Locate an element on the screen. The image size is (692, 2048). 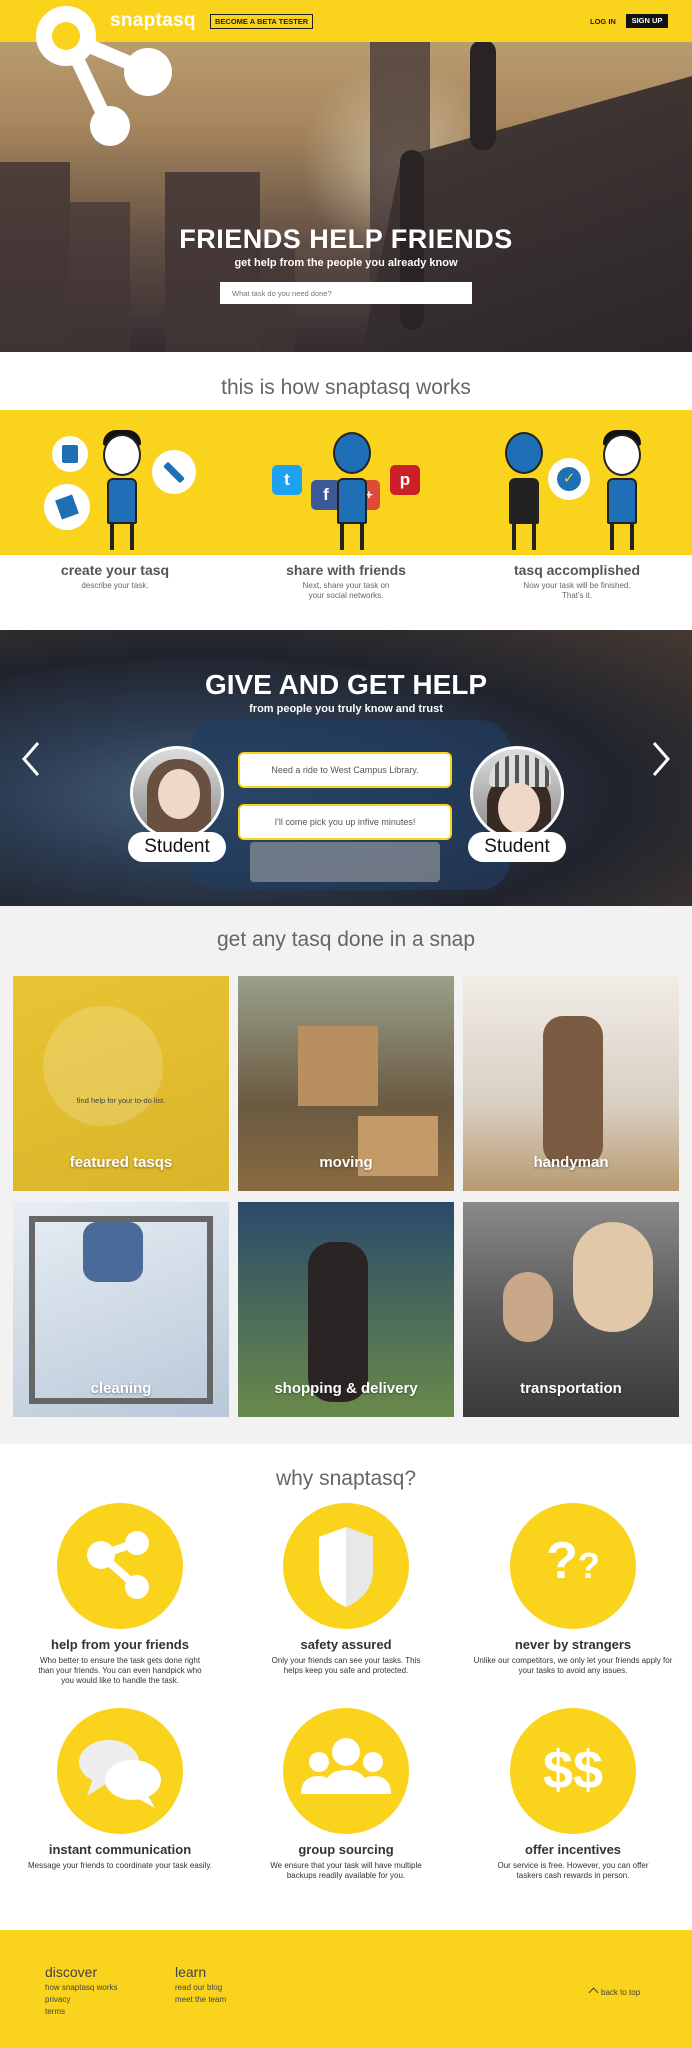
beta-tester-button: BECOME A BETA TESTER is located at coordinates (262, 21).